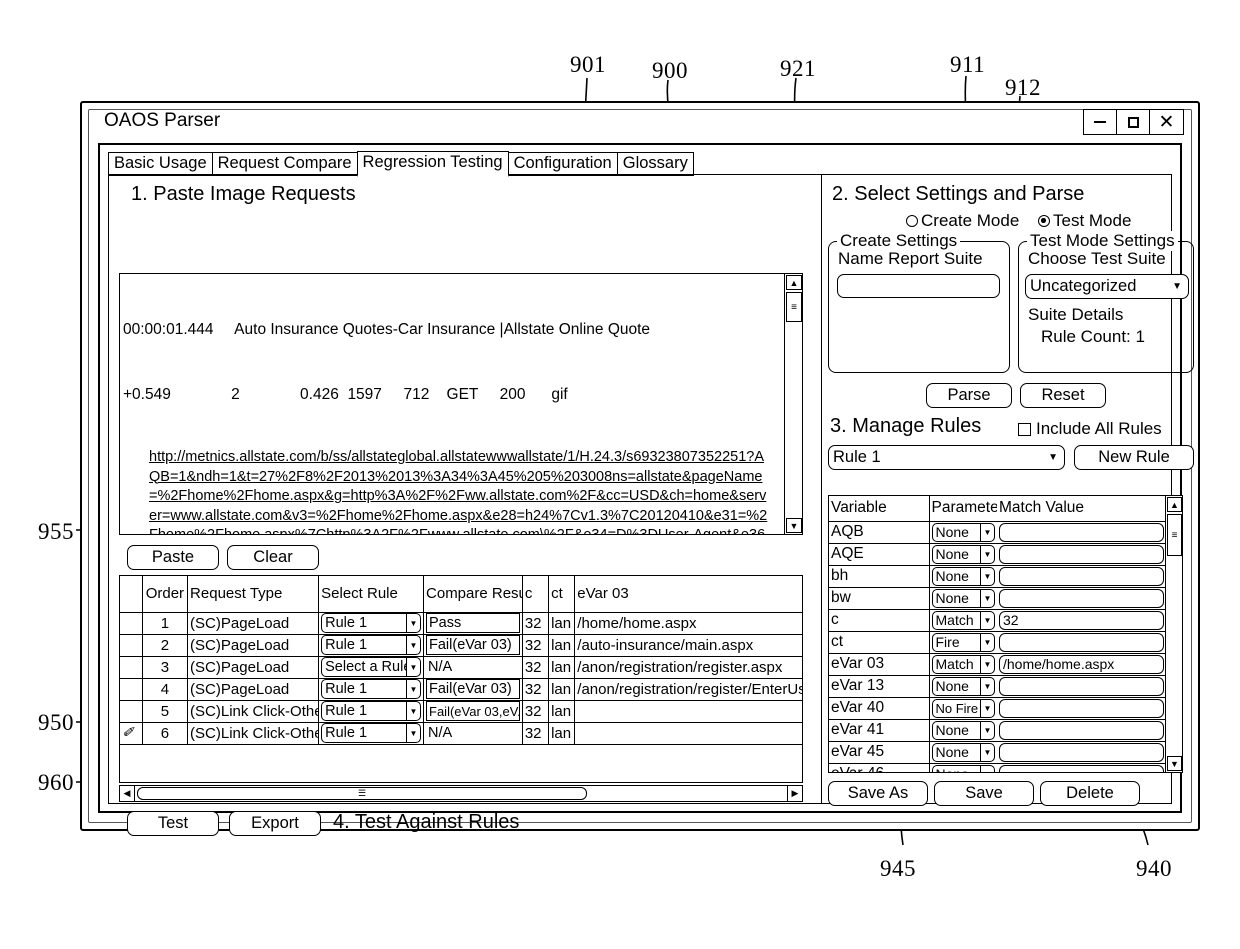 The width and height of the screenshot is (1240, 949). I want to click on list-item: AQB None ▼, so click(997, 532).